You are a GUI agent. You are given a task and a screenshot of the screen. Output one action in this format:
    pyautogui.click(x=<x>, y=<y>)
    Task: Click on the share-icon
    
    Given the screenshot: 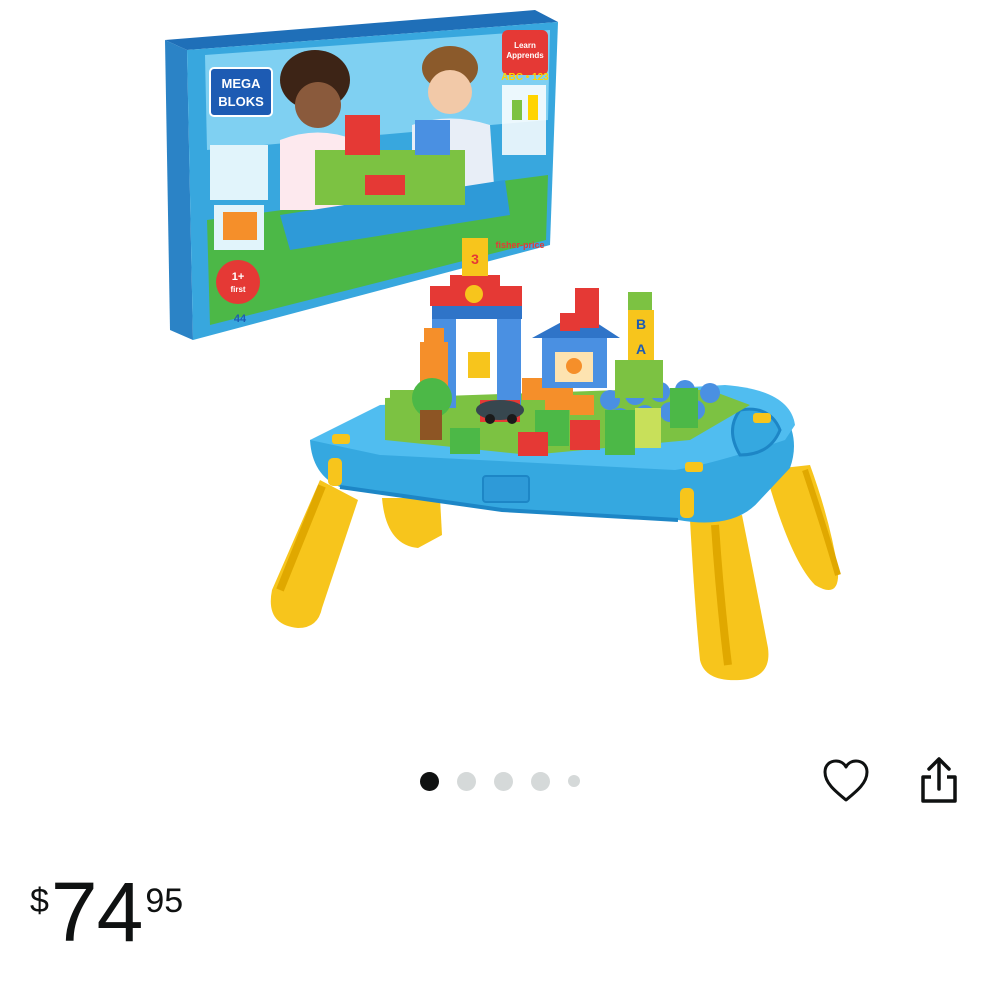 What is the action you would take?
    pyautogui.click(x=939, y=780)
    